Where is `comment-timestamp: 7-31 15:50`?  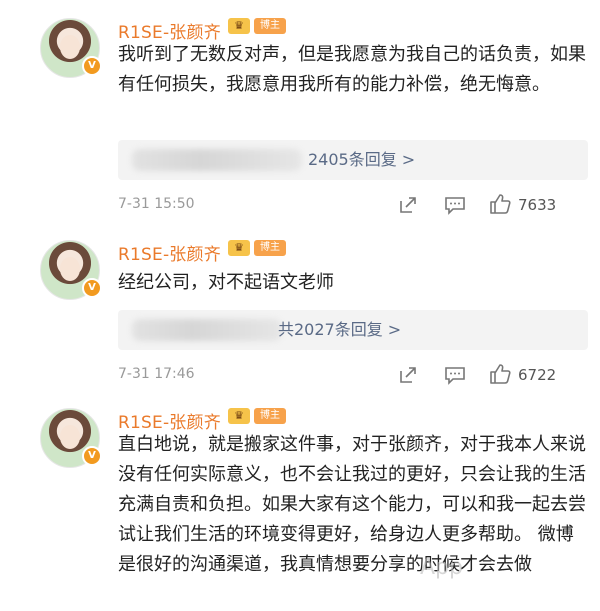 comment-timestamp: 7-31 15:50 is located at coordinates (156, 204).